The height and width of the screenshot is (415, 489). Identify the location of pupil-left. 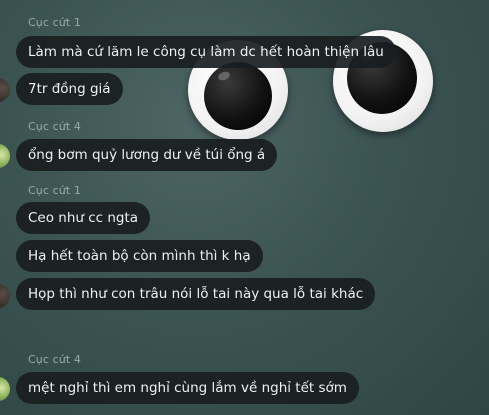
(238, 96).